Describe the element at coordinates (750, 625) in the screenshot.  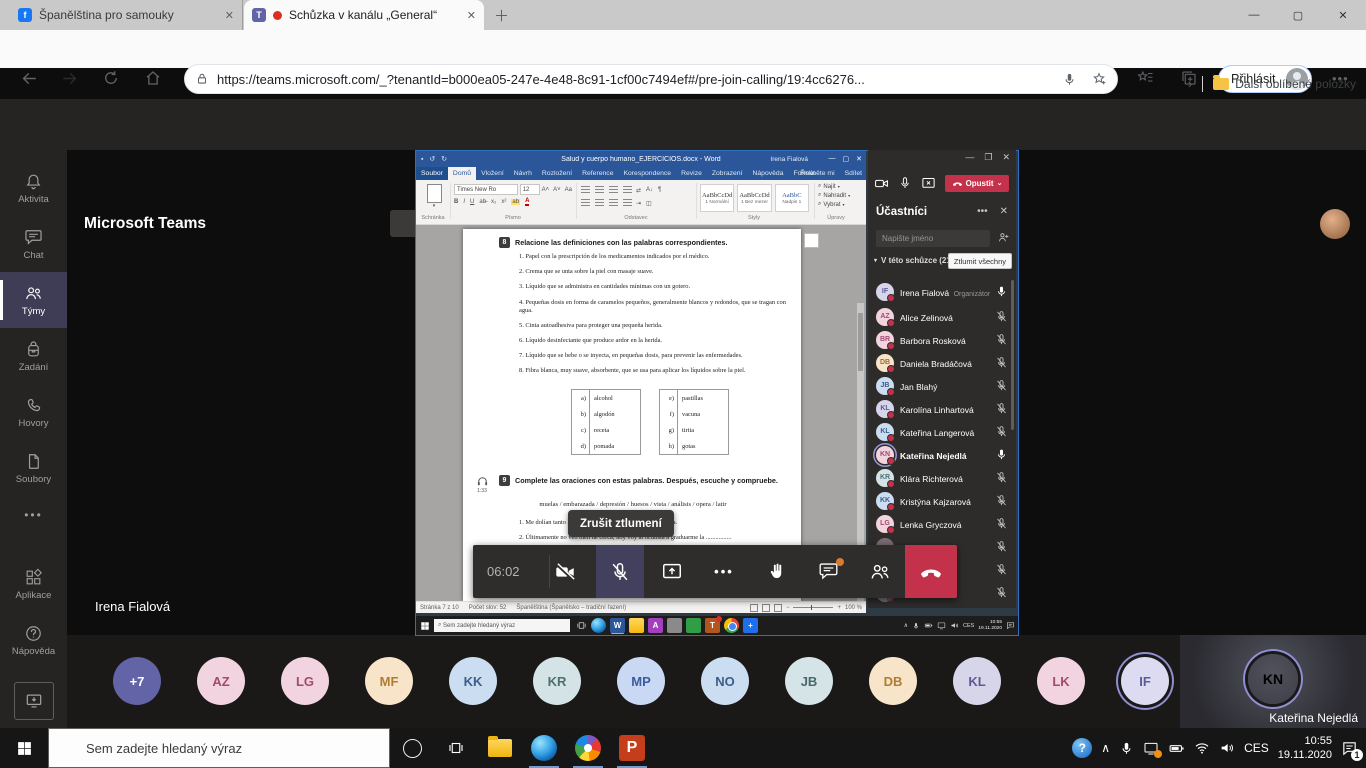
I see `shared-taskbar-pin: +` at that location.